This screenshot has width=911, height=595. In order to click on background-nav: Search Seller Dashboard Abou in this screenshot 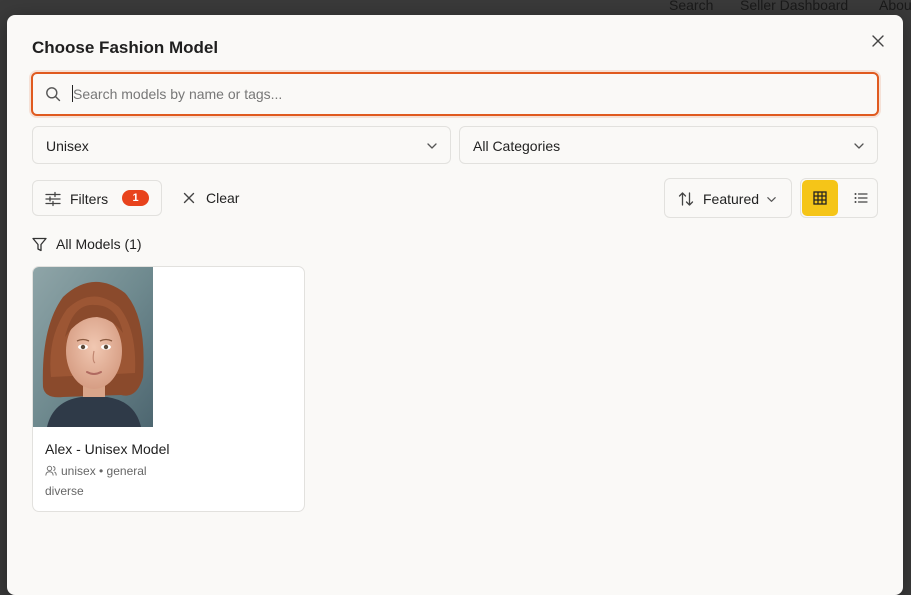, I will do `click(455, 7)`.